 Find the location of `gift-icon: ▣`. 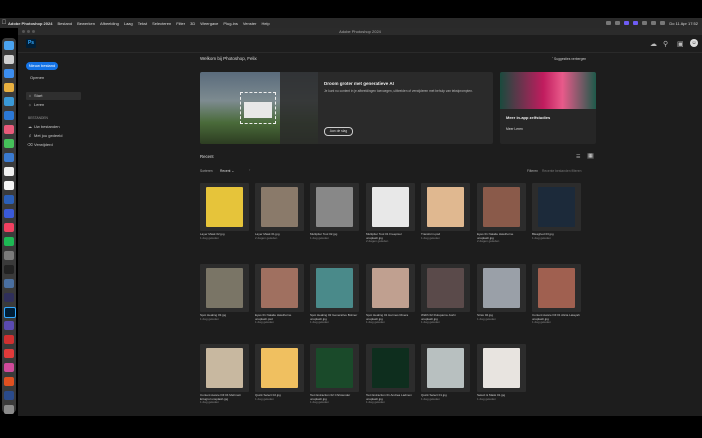

gift-icon: ▣ is located at coordinates (680, 44).